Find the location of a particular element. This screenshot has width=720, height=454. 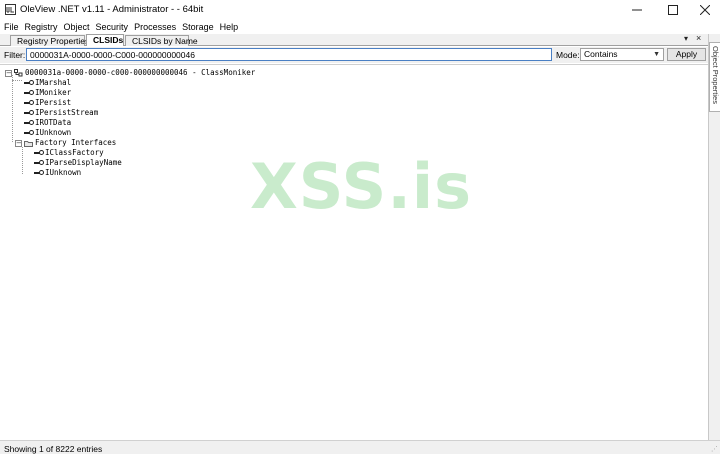

tree-node-label: IROTData is located at coordinates (53, 122).